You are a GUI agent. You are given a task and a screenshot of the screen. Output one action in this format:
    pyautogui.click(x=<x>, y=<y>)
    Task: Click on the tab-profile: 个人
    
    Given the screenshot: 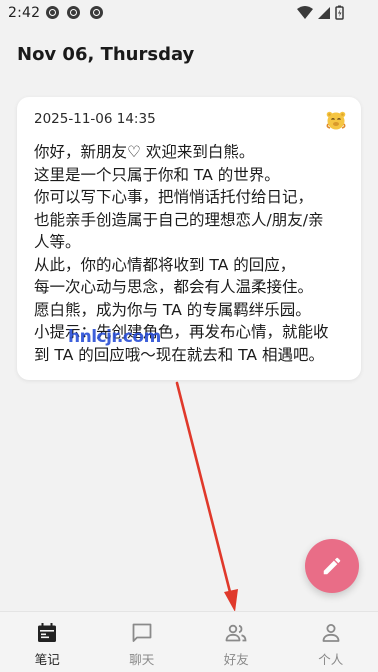 What is the action you would take?
    pyautogui.click(x=331, y=642)
    